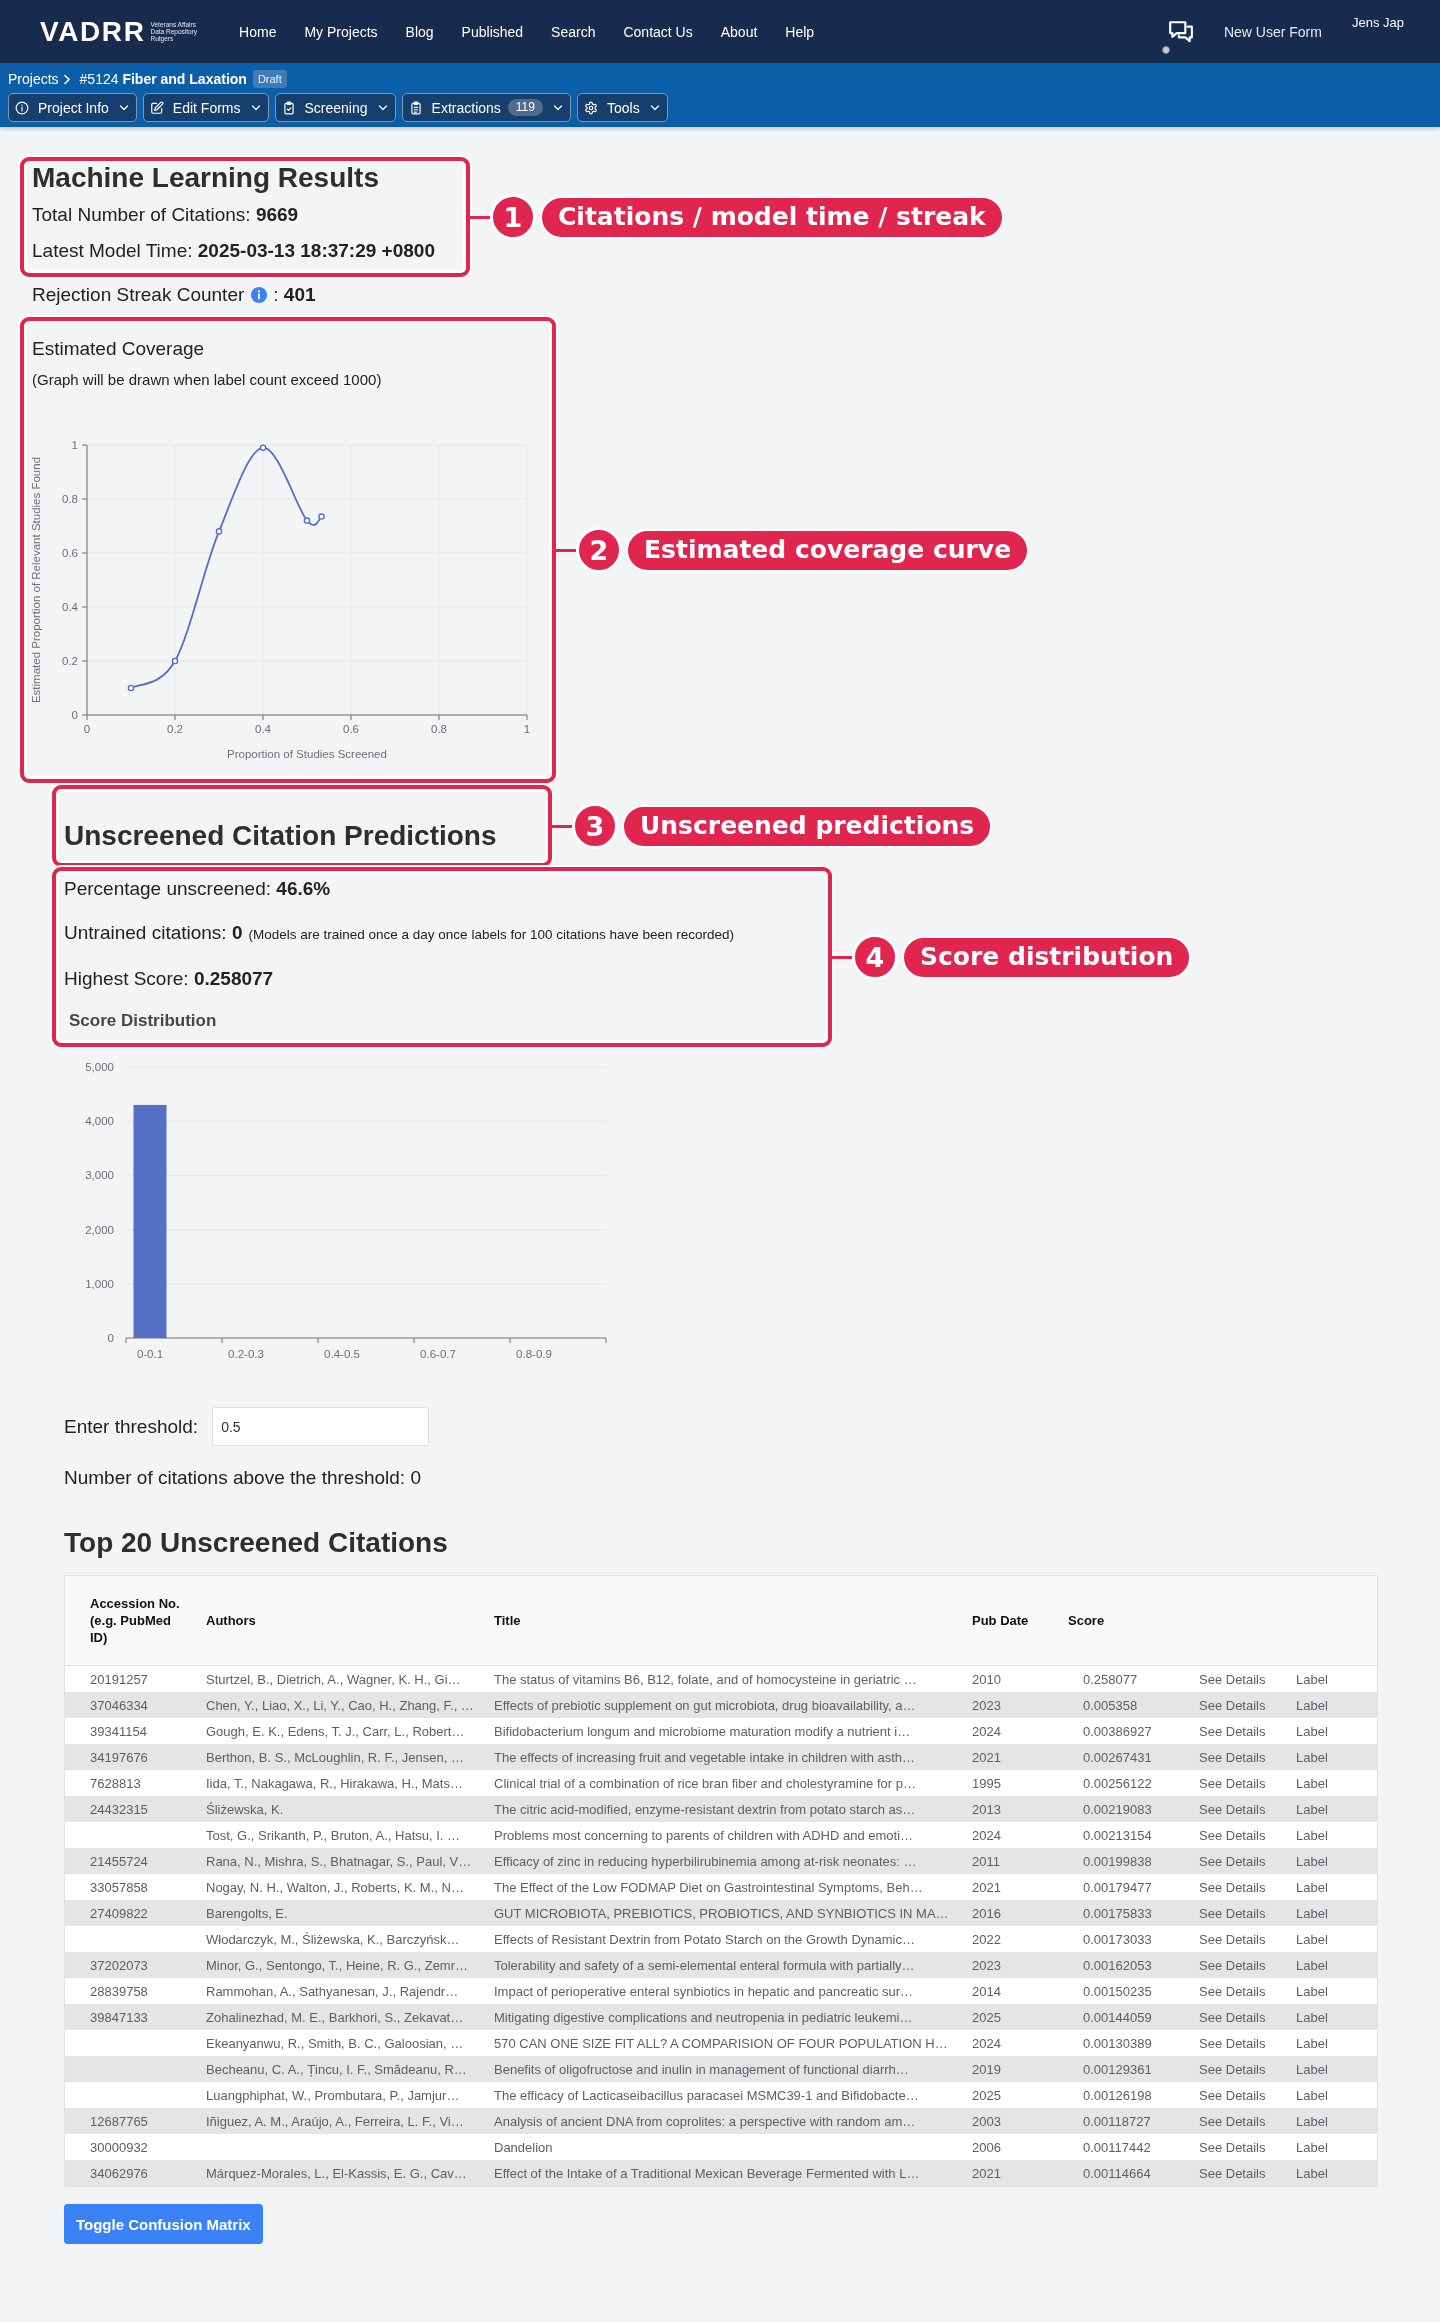 The image size is (1440, 2322). Describe the element at coordinates (1086, 1620) in the screenshot. I see `column-header: Score` at that location.